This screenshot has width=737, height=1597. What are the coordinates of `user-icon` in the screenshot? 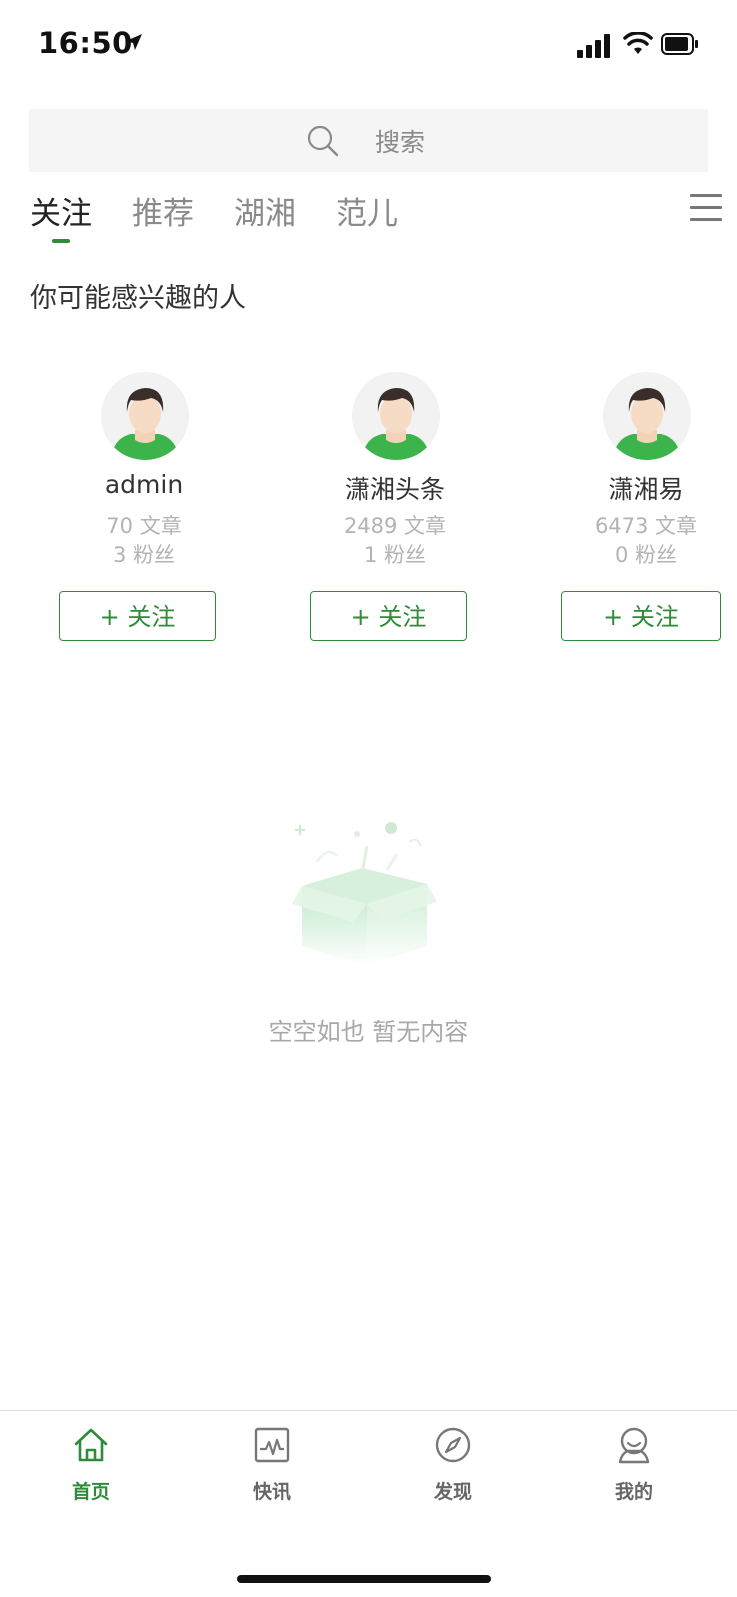 It's located at (634, 1445).